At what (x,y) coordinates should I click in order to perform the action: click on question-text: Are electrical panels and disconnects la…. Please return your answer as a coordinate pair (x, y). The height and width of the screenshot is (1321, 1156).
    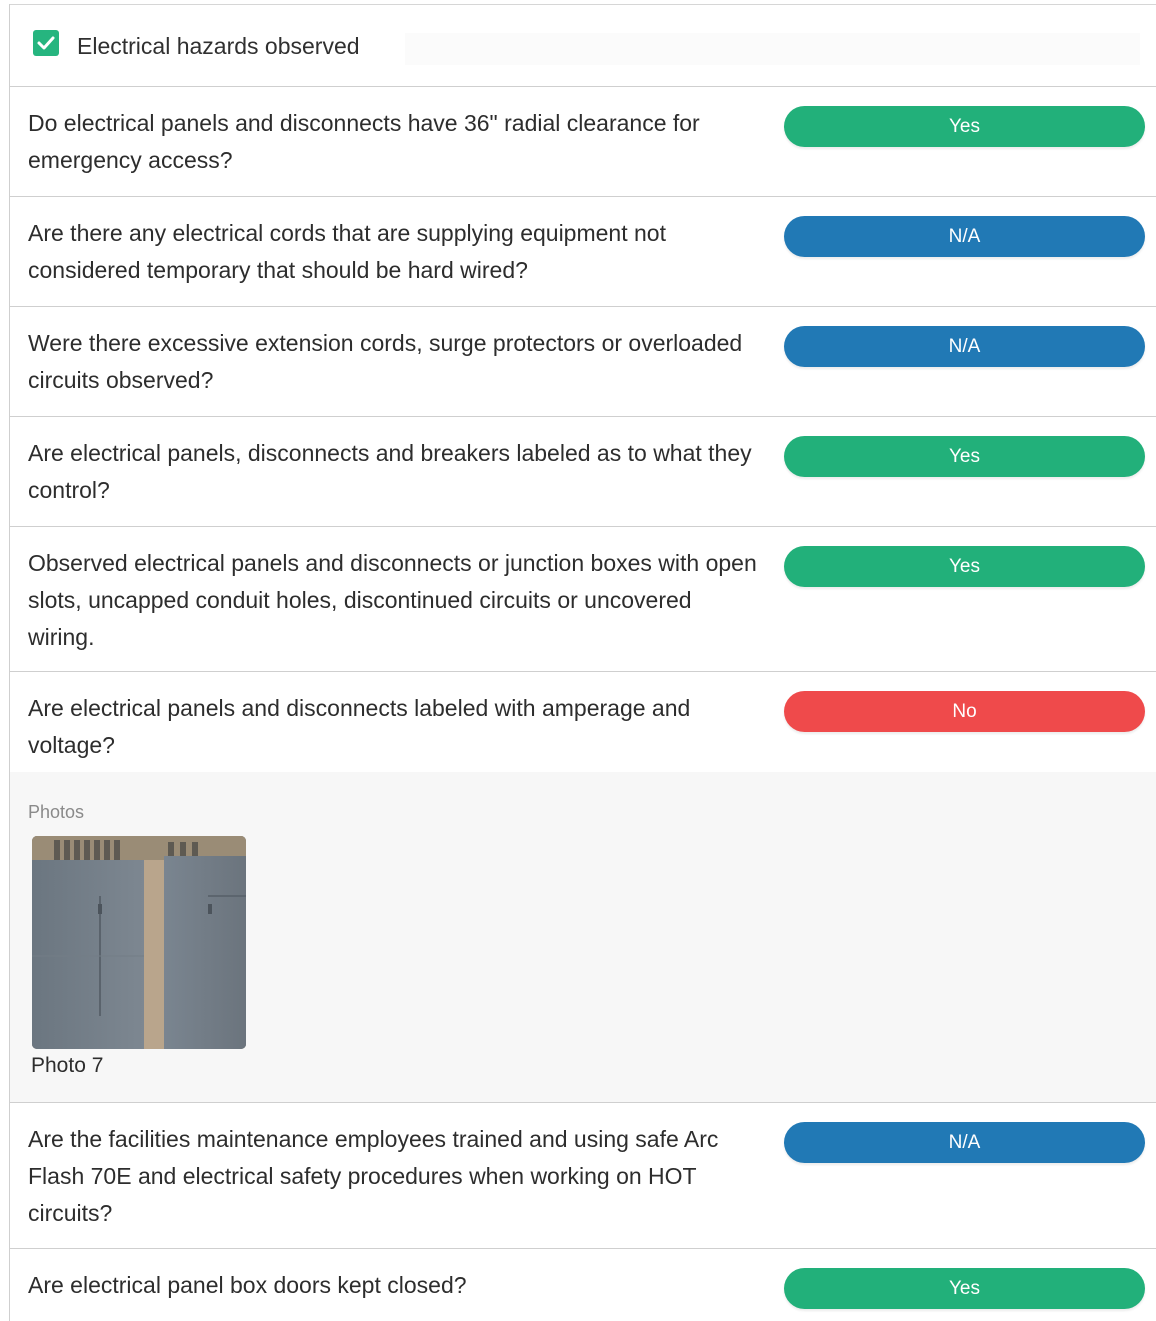
    Looking at the image, I should click on (359, 726).